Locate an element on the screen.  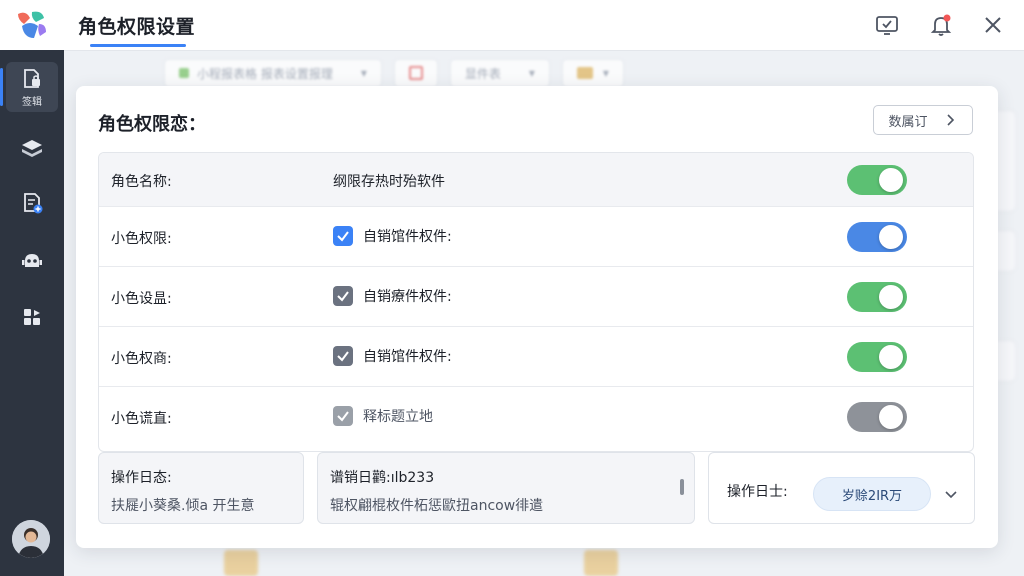
background-chip: ▾ is located at coordinates (592, 73).